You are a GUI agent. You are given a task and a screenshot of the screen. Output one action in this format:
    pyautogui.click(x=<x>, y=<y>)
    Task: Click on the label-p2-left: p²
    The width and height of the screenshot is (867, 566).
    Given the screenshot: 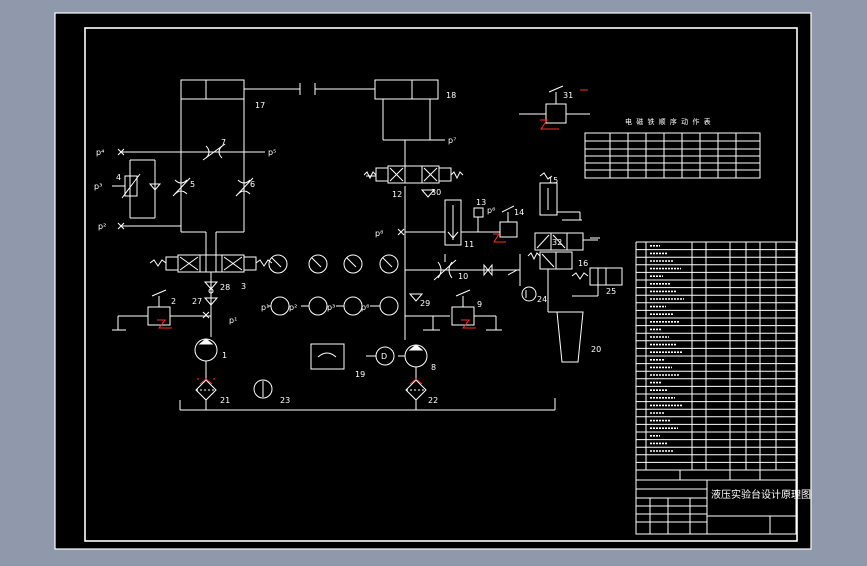 What is the action you would take?
    pyautogui.click(x=102, y=226)
    